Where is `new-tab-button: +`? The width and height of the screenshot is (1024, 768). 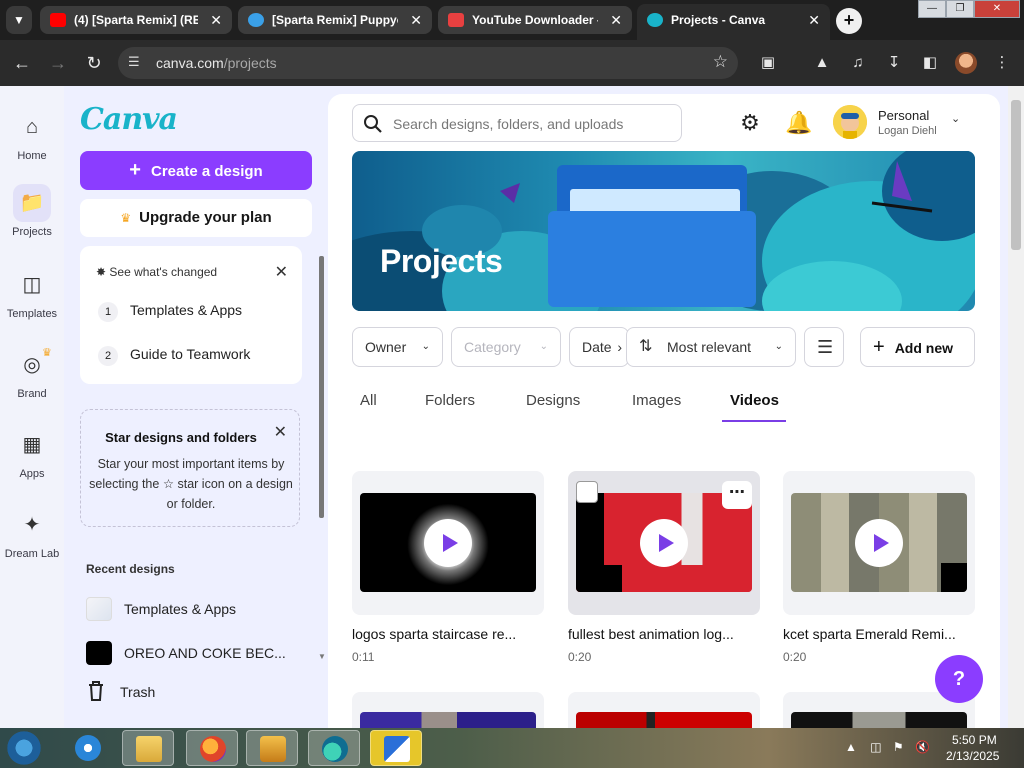 new-tab-button: + is located at coordinates (849, 21).